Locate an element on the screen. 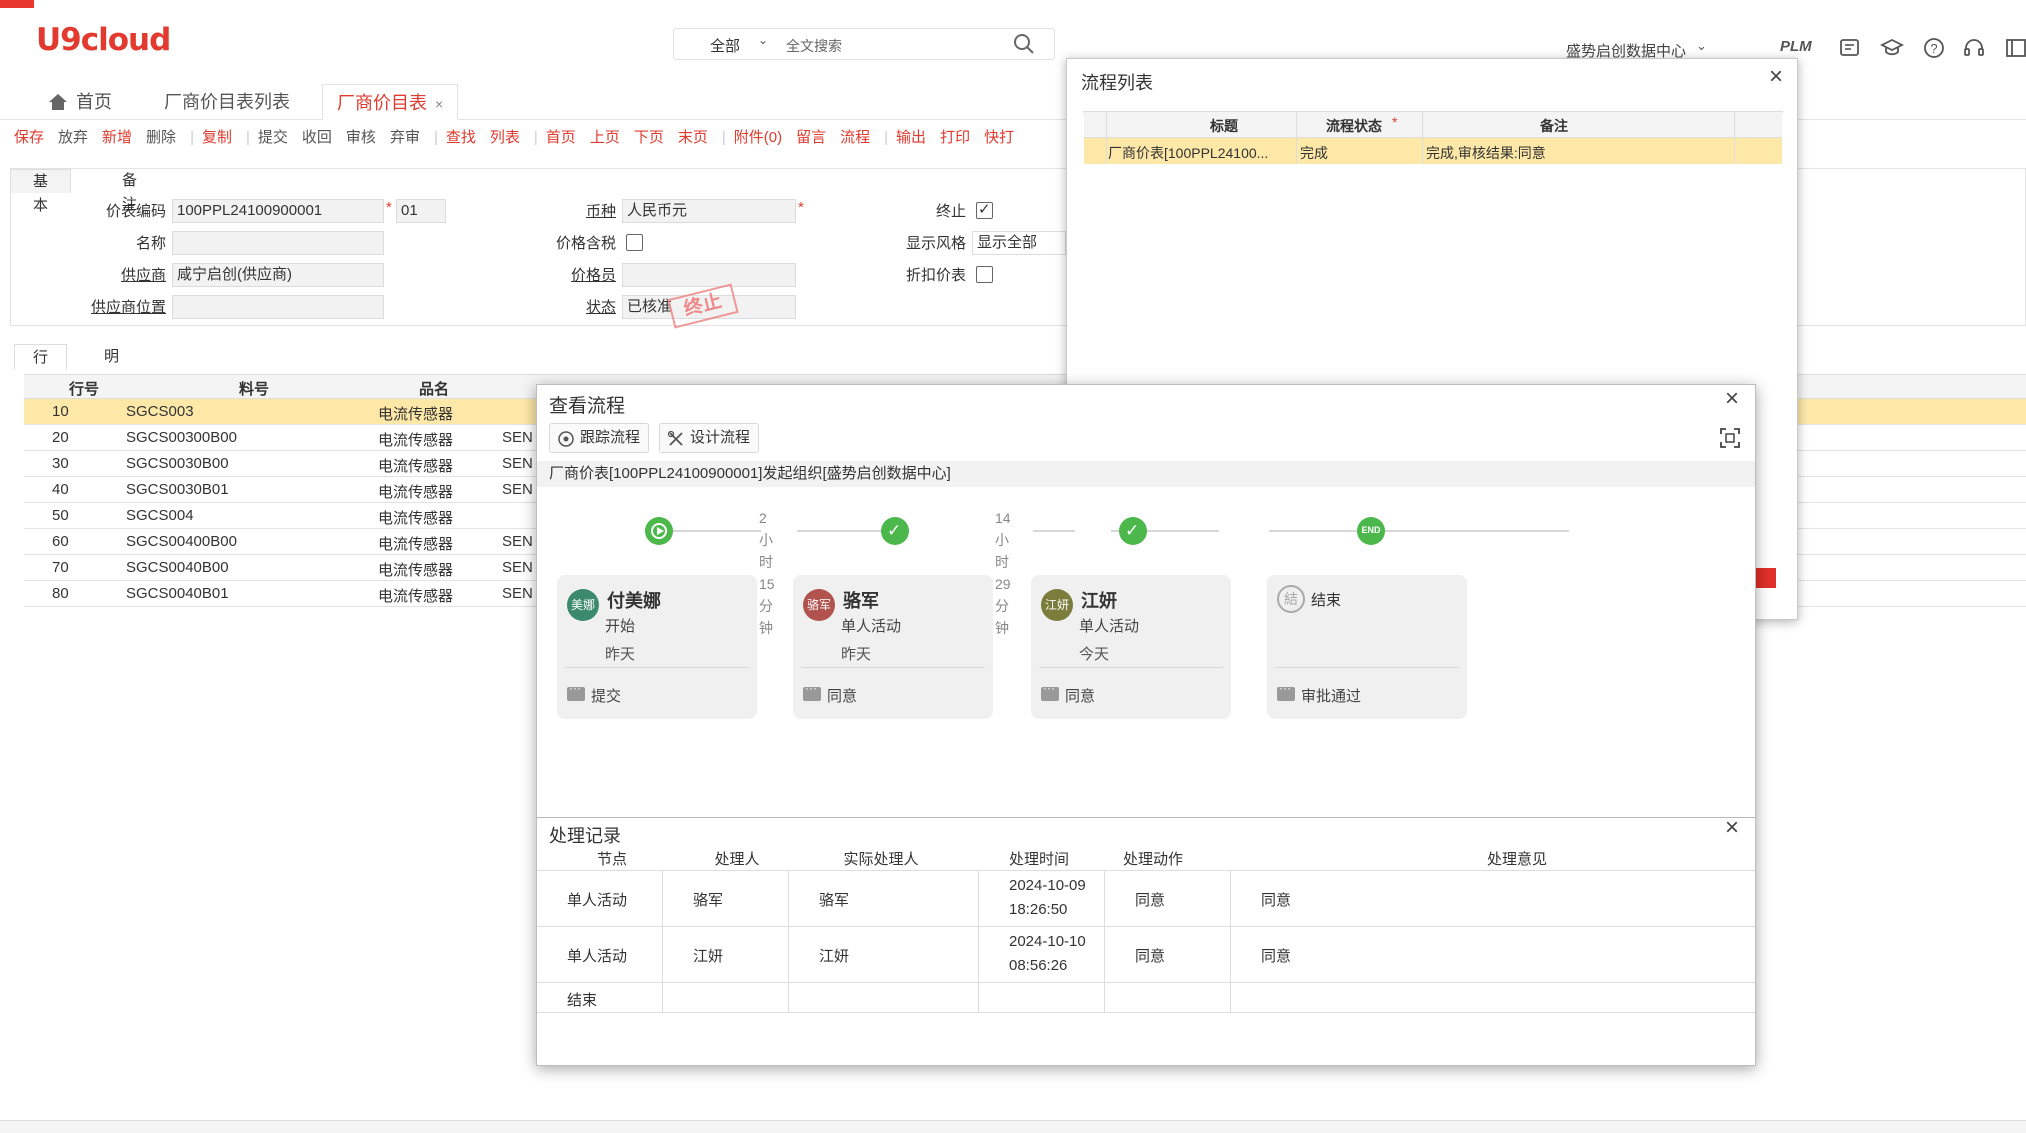  column-header: 品名 is located at coordinates (434, 388).